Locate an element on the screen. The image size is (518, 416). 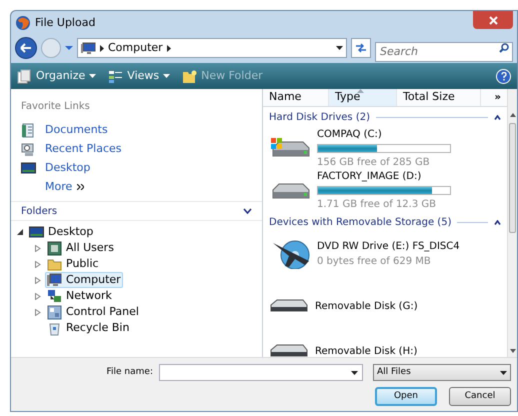
scrollbar is located at coordinates (512, 223).